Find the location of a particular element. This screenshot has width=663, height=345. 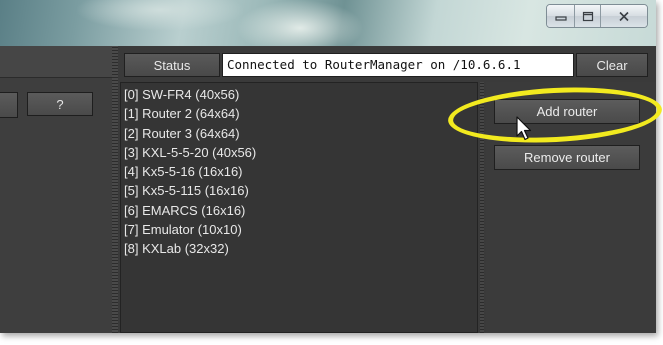

minimize-icon is located at coordinates (560, 18).